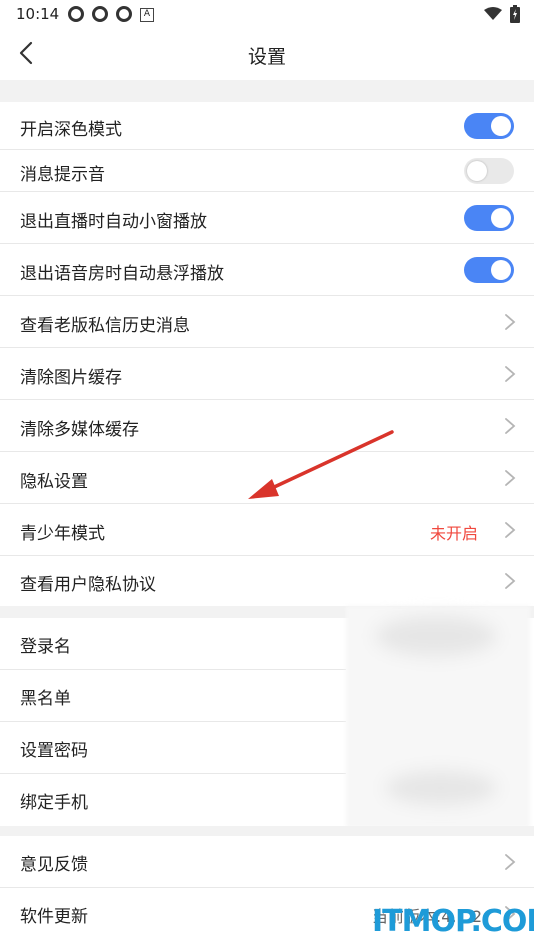 This screenshot has height=950, width=534. What do you see at coordinates (453, 921) in the screenshot?
I see `watermark-logo: ITMOP.COM` at bounding box center [453, 921].